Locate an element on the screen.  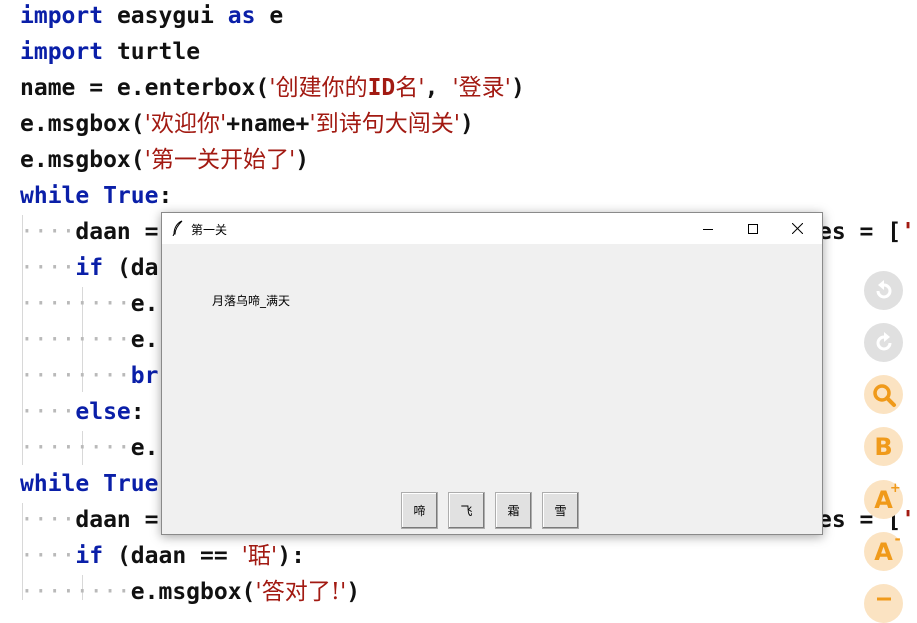
code-line-13: ········e. is located at coordinates (89, 448).